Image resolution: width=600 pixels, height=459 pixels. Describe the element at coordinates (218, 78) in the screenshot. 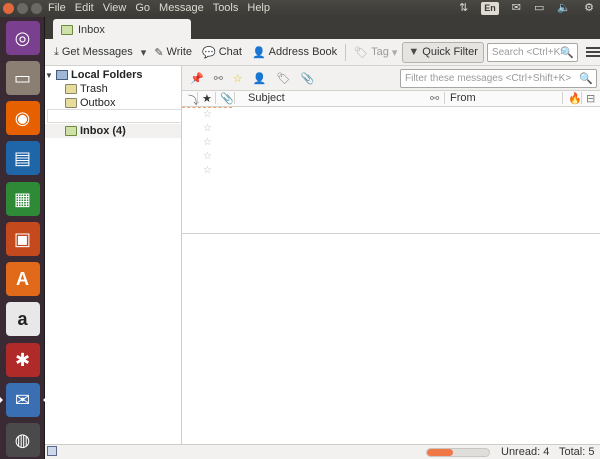

I see `unread-filter-icon: ⚯` at that location.